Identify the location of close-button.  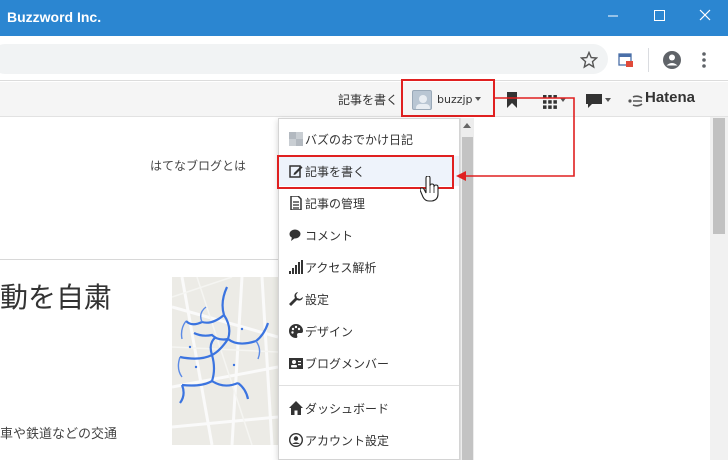
(705, 16).